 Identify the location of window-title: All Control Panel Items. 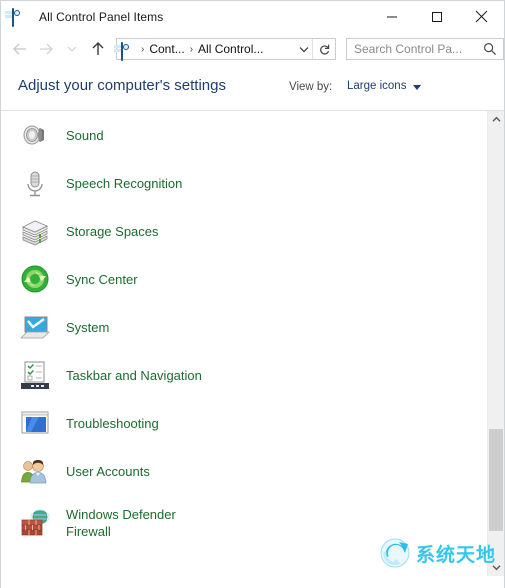
(101, 16).